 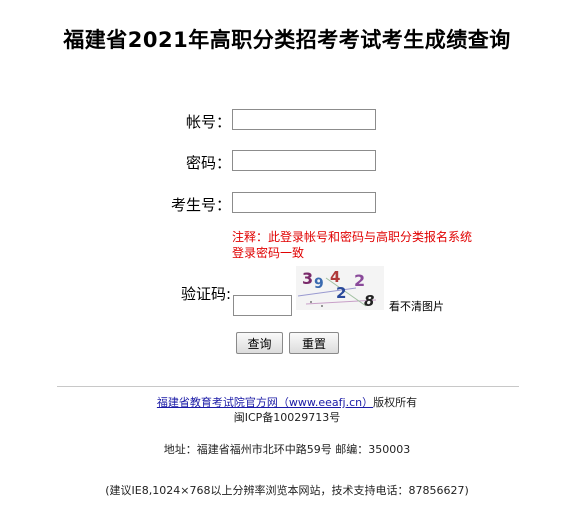 I want to click on svg-text: 9, so click(x=319, y=284).